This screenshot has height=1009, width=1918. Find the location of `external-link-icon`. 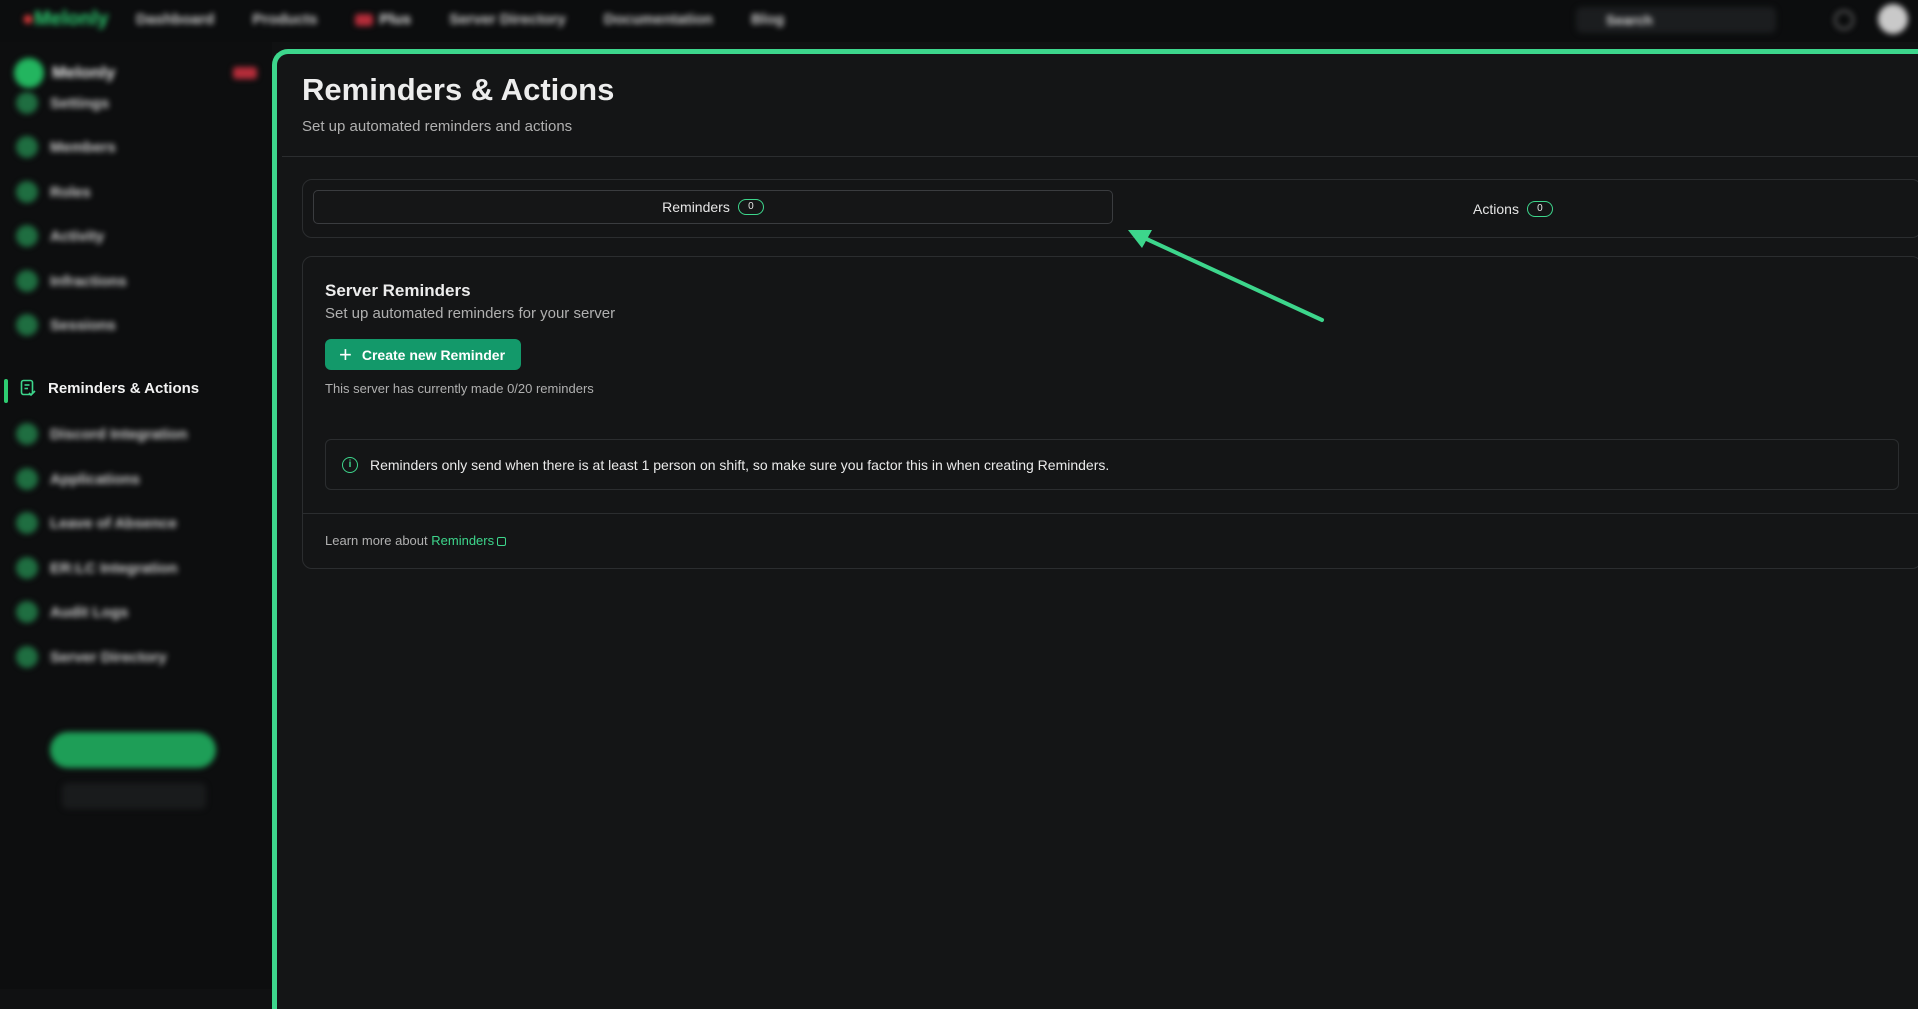

external-link-icon is located at coordinates (502, 541).